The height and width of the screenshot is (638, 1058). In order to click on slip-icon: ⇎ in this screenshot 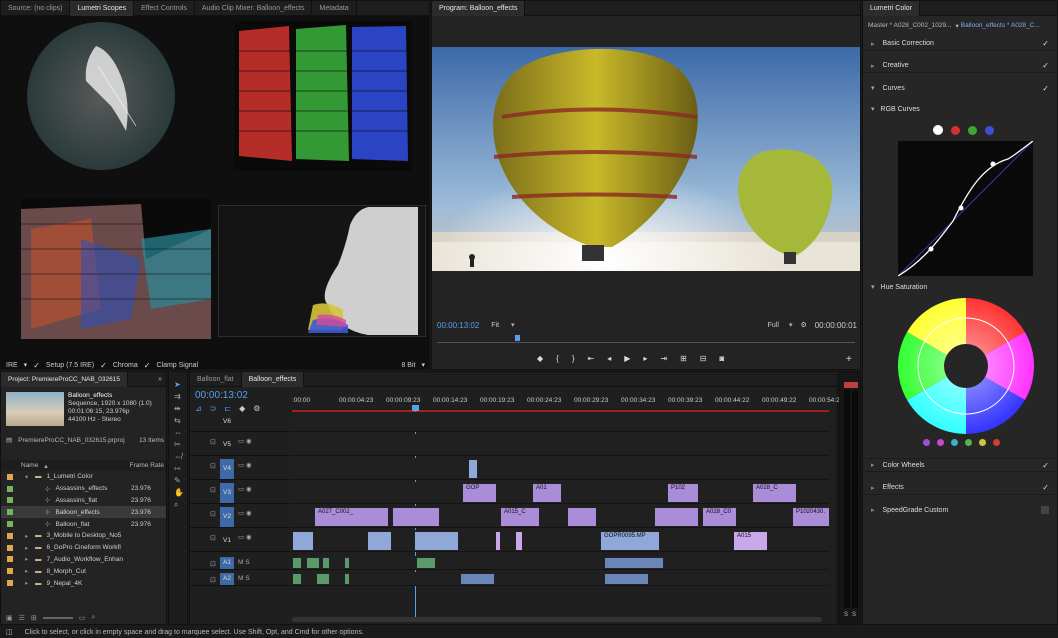, I will do `click(179, 456)`.